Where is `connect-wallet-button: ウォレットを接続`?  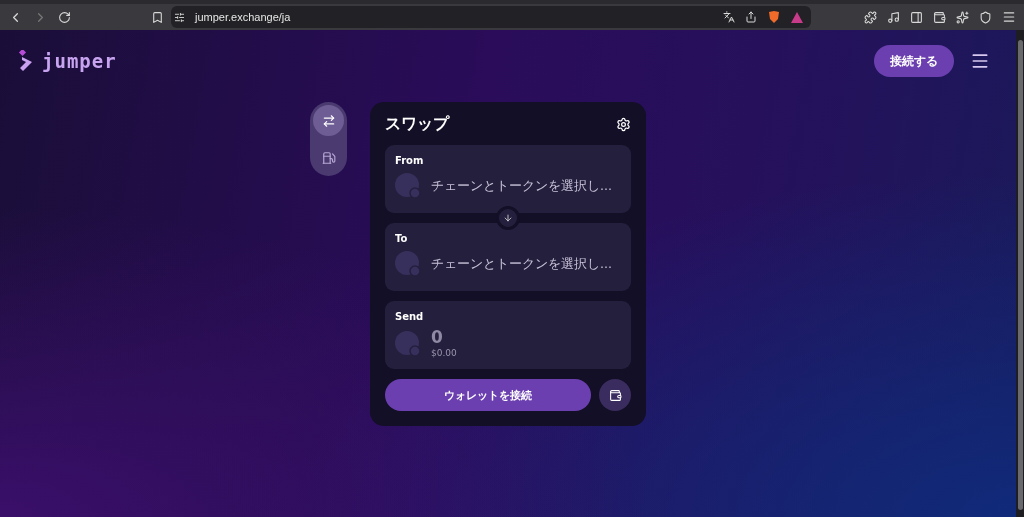 connect-wallet-button: ウォレットを接続 is located at coordinates (488, 395).